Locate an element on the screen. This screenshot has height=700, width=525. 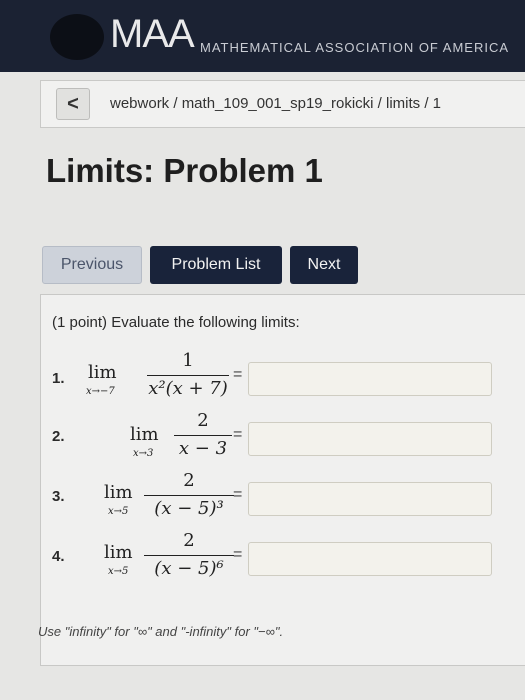
next-button: Next is located at coordinates (324, 265).